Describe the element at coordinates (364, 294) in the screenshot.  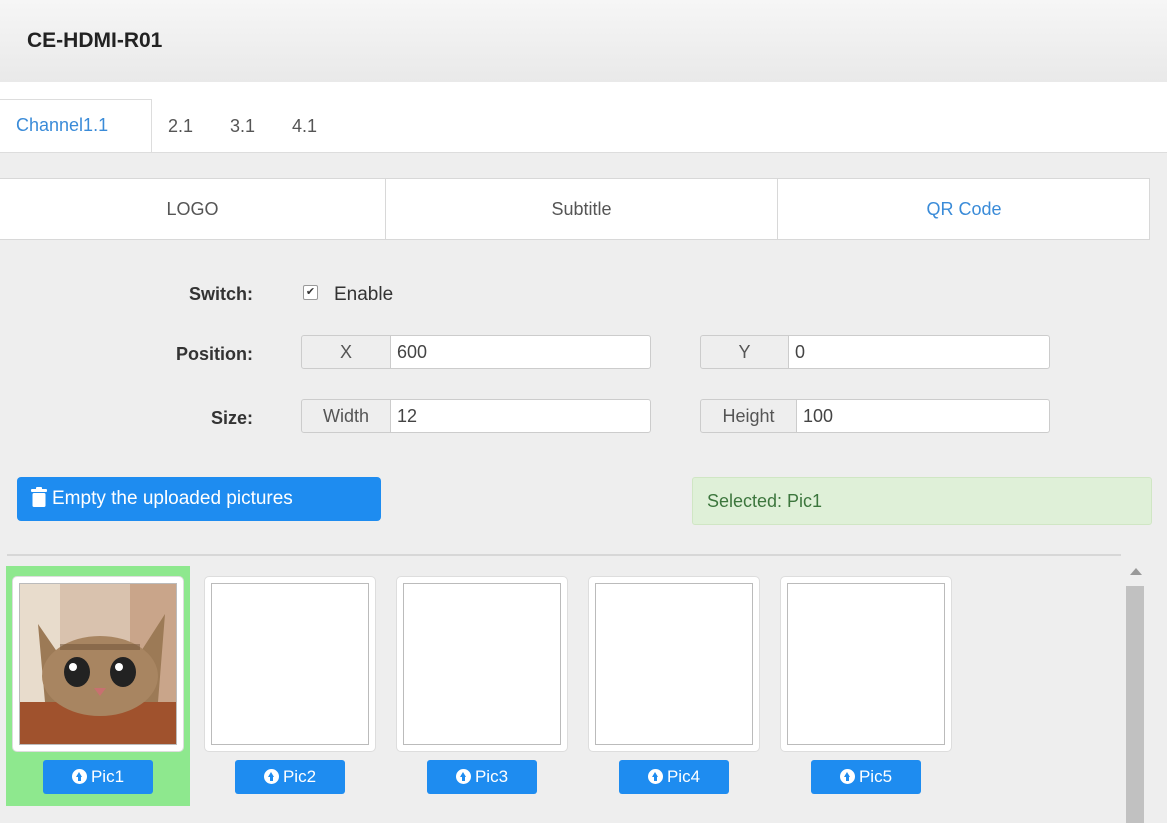
I see `enable-label: Enable` at that location.